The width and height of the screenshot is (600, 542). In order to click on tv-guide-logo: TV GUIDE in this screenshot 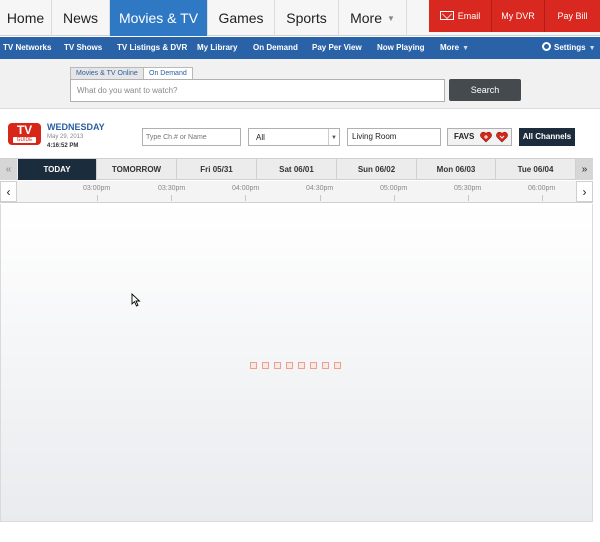, I will do `click(24, 134)`.